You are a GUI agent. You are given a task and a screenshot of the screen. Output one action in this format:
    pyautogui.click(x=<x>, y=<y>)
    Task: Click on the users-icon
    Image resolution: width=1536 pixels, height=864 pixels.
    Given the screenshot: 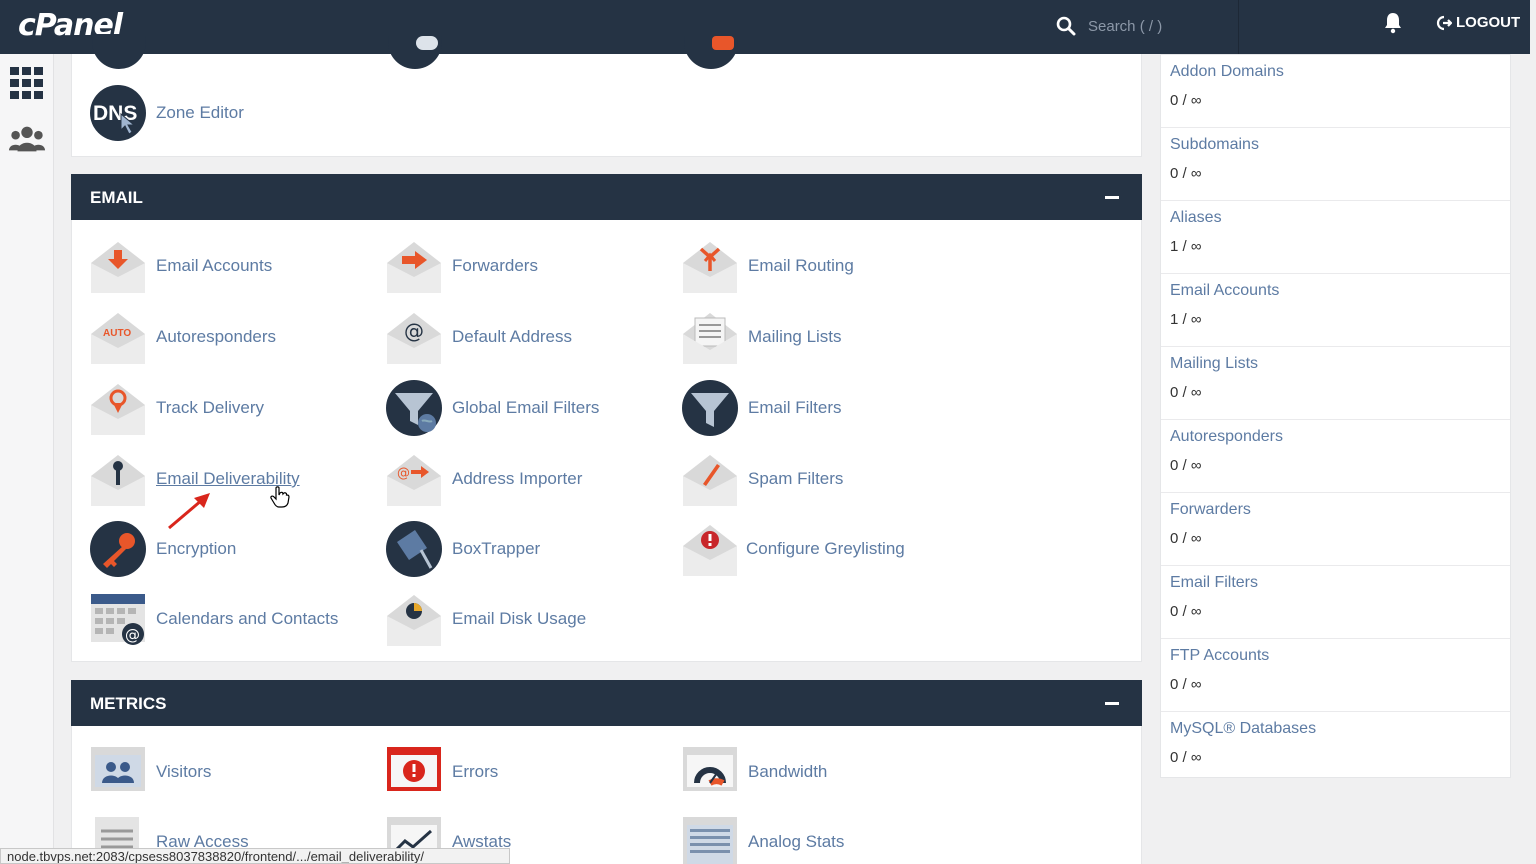 What is the action you would take?
    pyautogui.click(x=27, y=139)
    